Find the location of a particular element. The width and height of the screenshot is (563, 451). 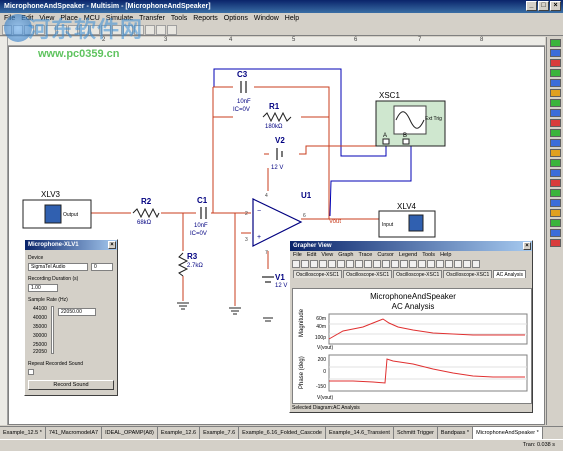

zoom-icon is located at coordinates (413, 264).